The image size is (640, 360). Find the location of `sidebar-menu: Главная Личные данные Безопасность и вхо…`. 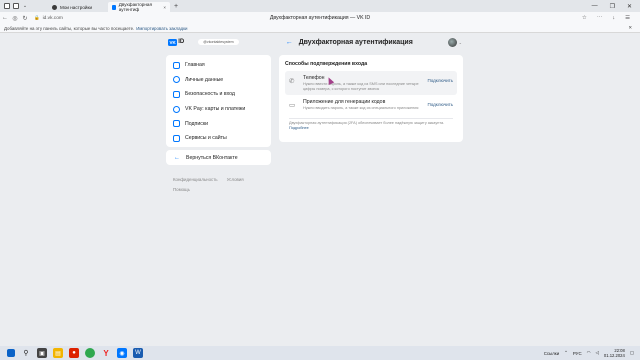

sidebar-menu: Главная Личные данные Безопасность и вхо… is located at coordinates (218, 101).